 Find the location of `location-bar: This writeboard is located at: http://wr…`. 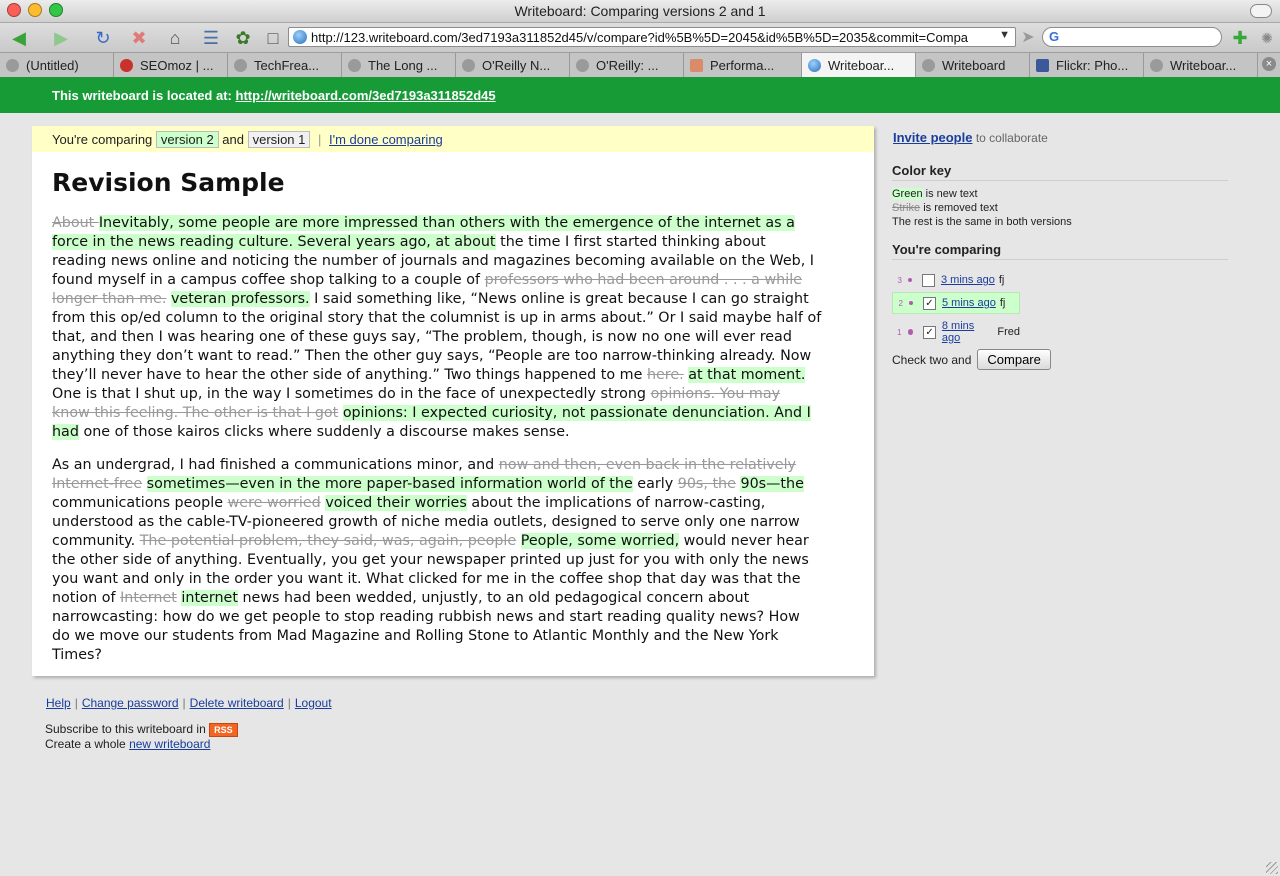

location-bar: This writeboard is located at: http://wr… is located at coordinates (640, 95).